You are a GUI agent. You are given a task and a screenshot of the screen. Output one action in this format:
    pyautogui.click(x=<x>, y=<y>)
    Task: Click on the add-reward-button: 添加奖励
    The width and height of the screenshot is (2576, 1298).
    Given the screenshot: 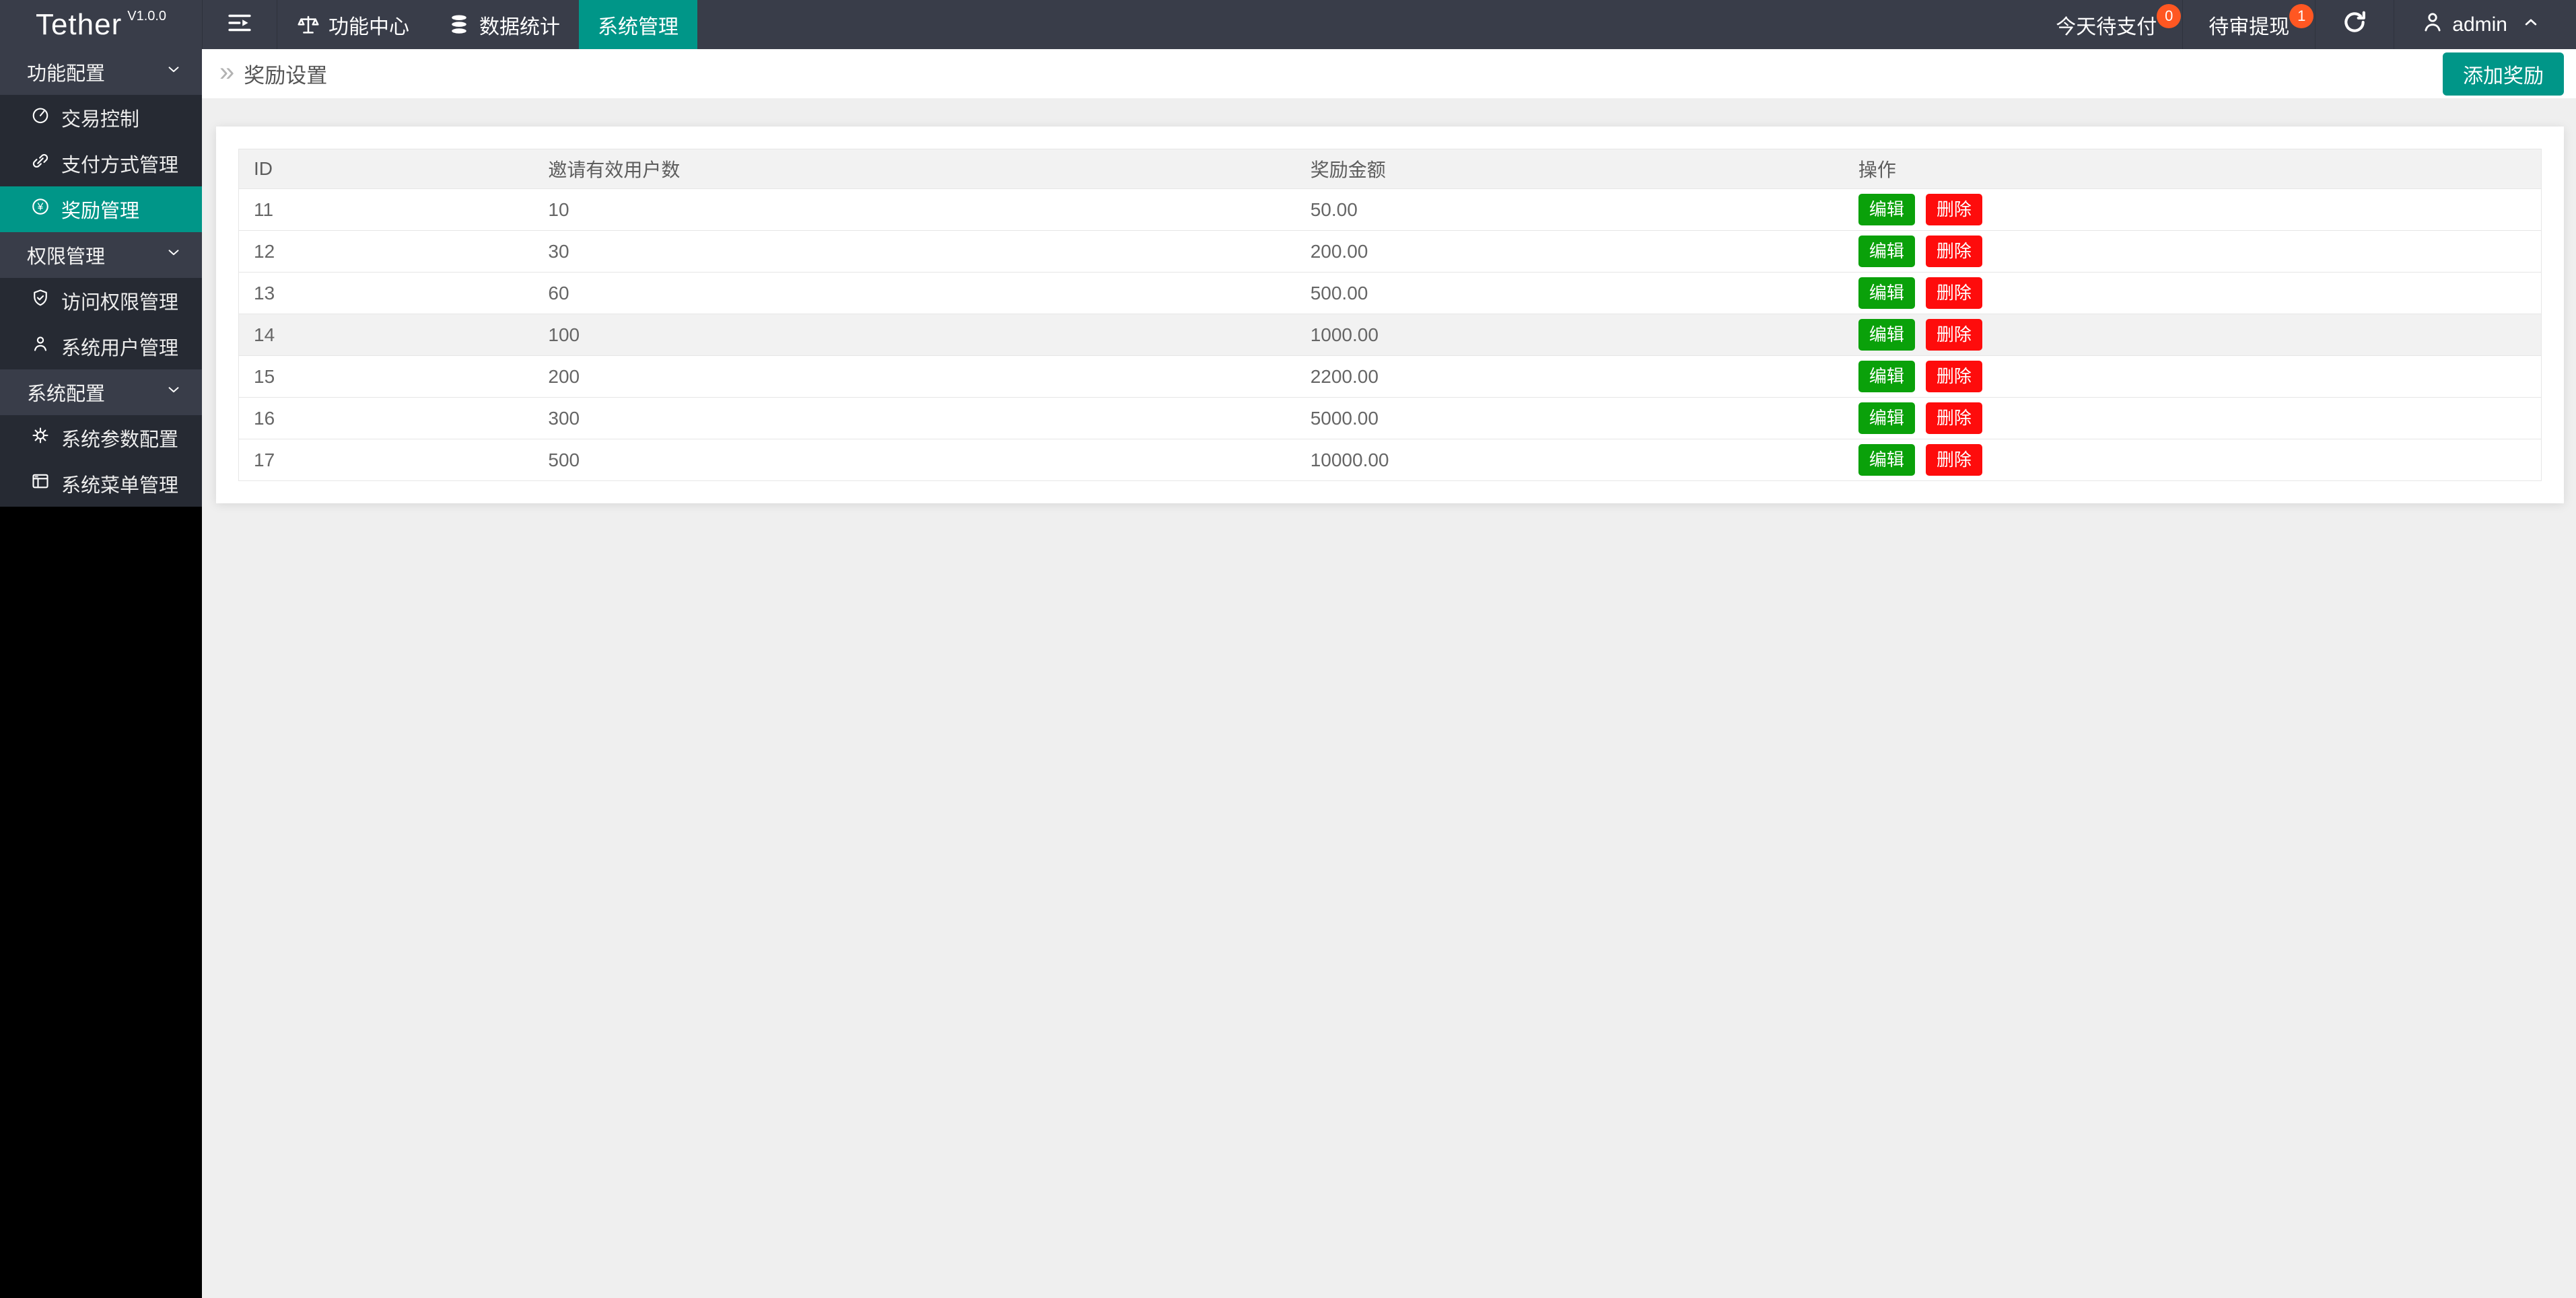 What is the action you would take?
    pyautogui.click(x=2503, y=74)
    